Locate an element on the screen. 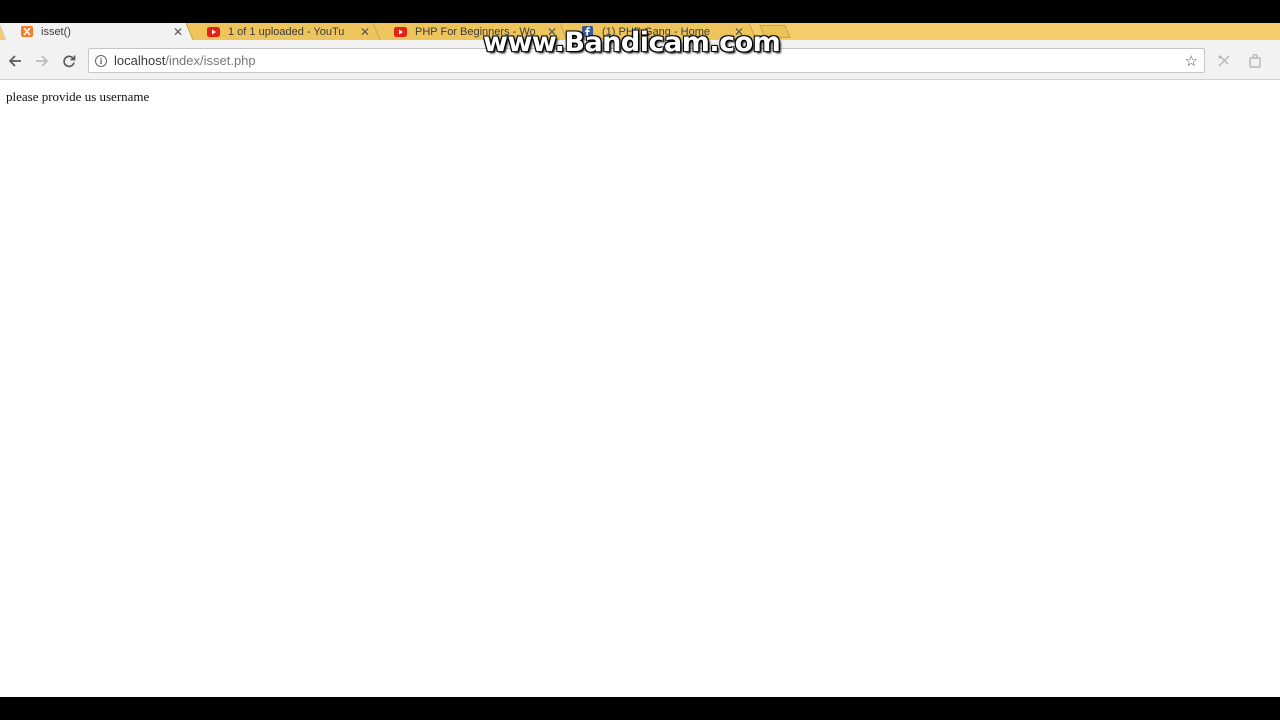  url-path: /index/isset.php is located at coordinates (210, 60).